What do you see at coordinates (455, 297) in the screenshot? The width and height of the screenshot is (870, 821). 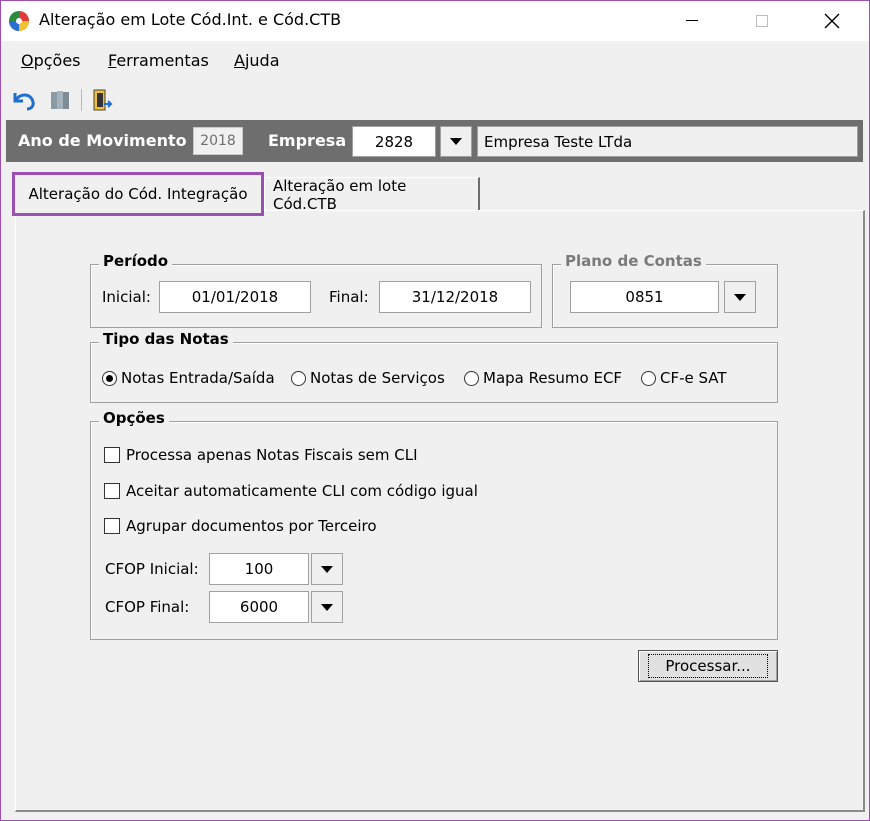 I see `final-date-input: 31/12/2018` at bounding box center [455, 297].